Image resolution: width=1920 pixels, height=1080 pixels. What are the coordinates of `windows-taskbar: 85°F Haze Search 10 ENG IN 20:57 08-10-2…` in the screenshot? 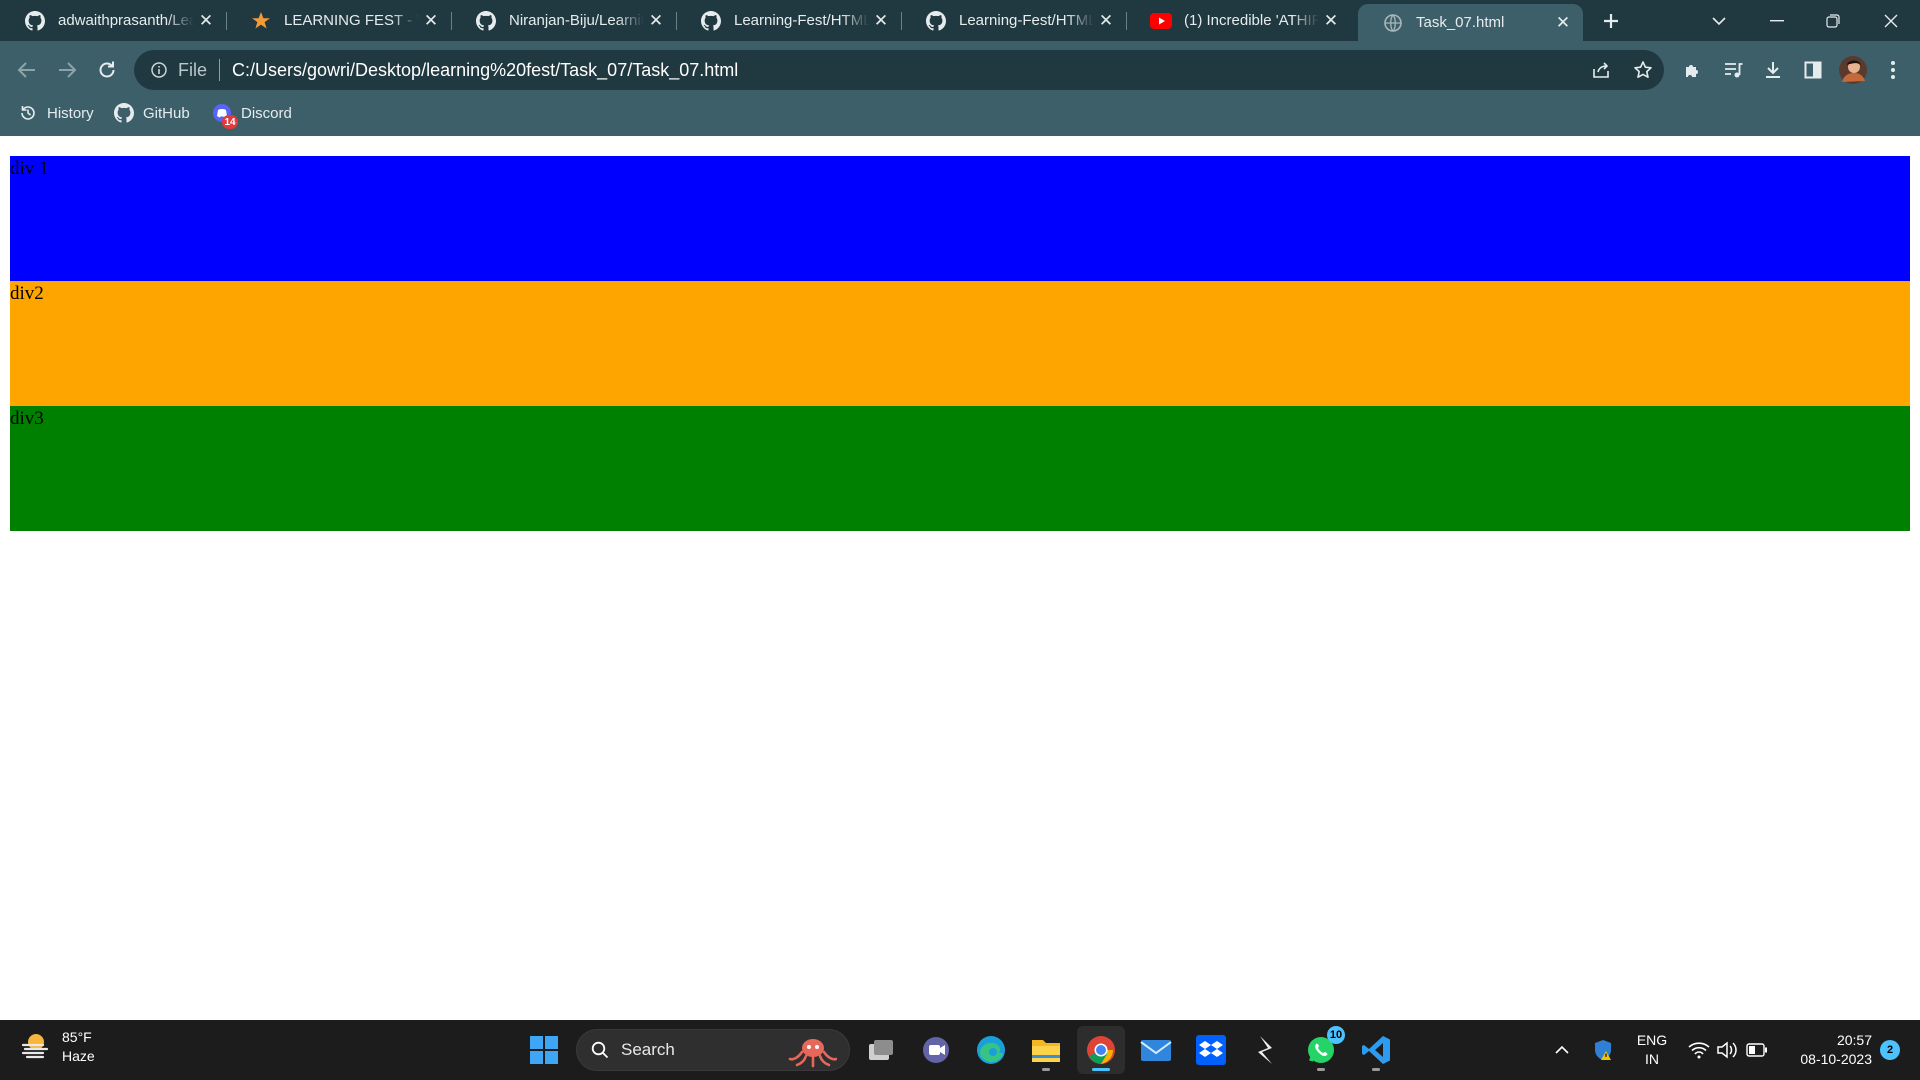 It's located at (960, 1050).